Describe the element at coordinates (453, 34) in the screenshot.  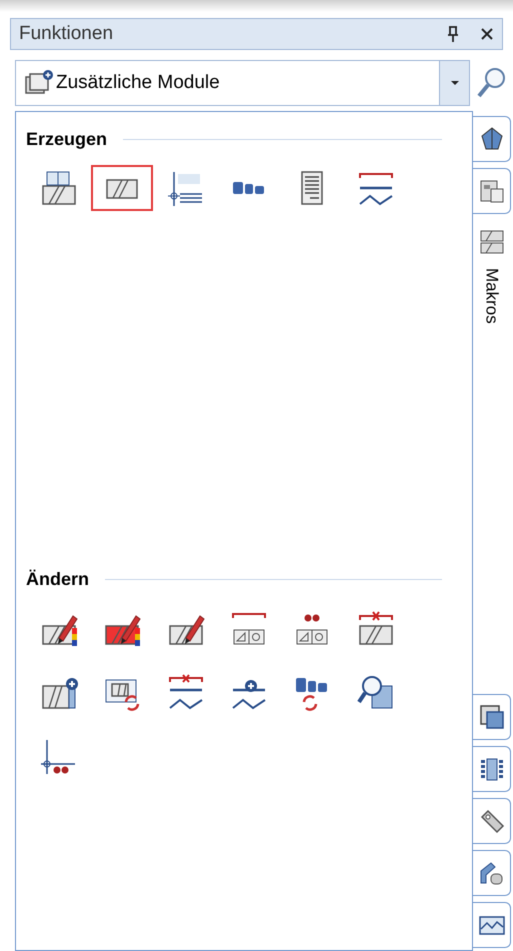
I see `pin-icon` at that location.